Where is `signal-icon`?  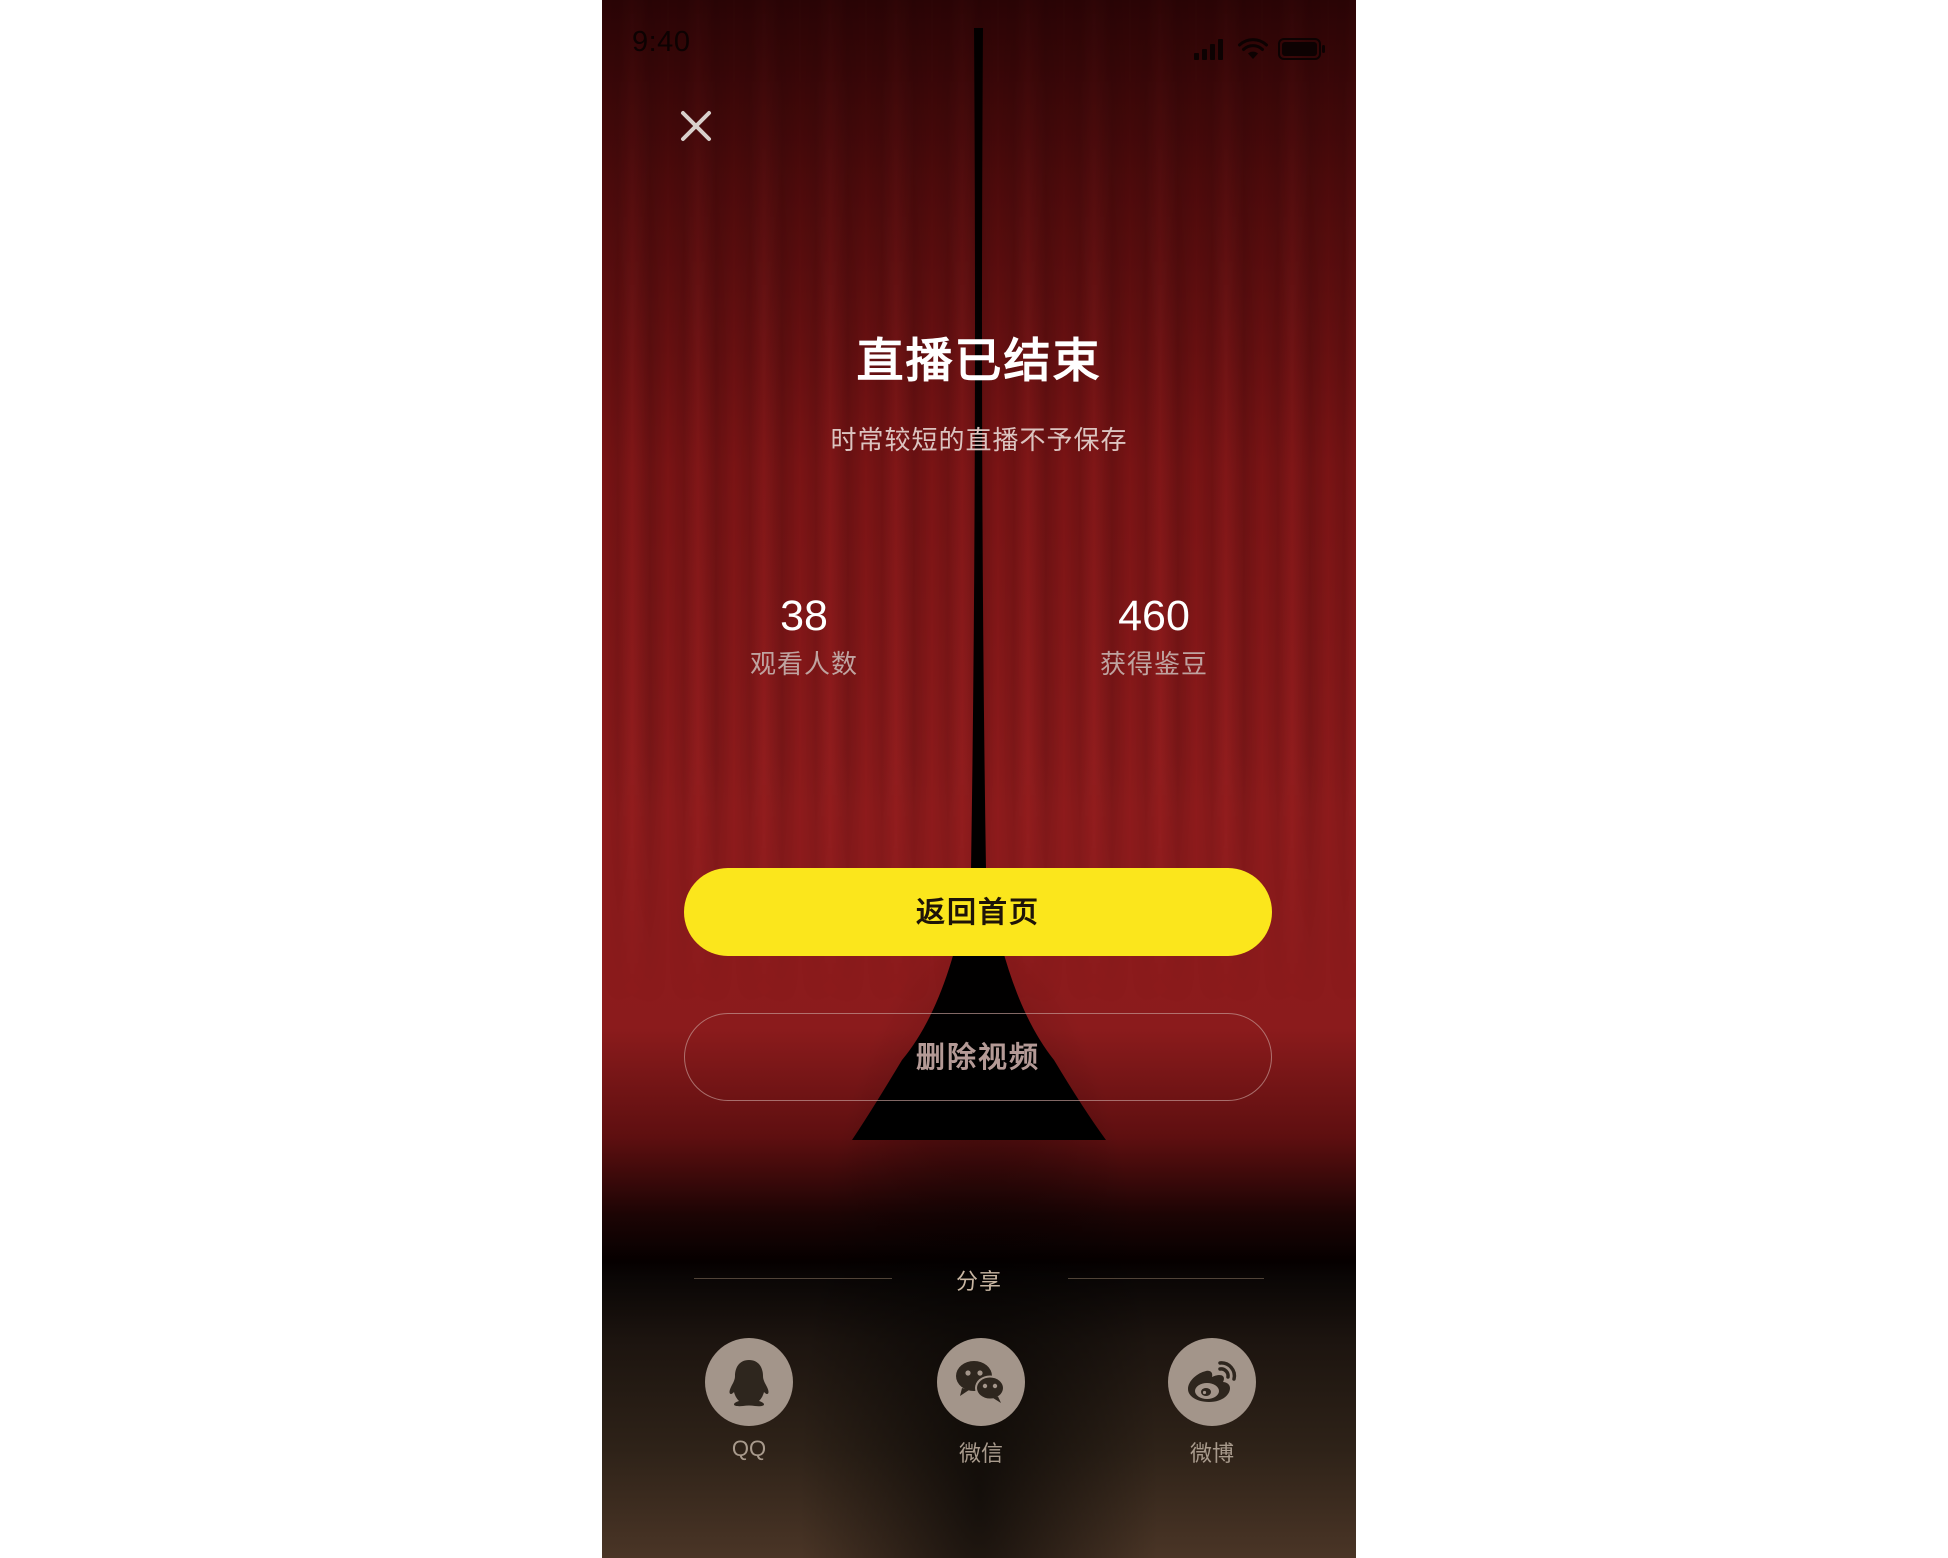
signal-icon is located at coordinates (1208, 49).